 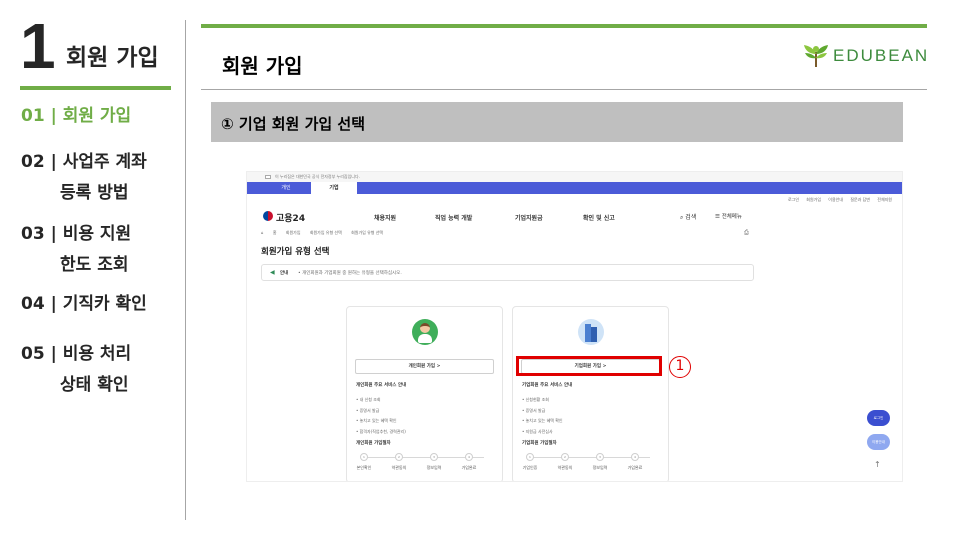 What do you see at coordinates (295, 252) in the screenshot?
I see `page-title: 회원가입 유형 선택` at bounding box center [295, 252].